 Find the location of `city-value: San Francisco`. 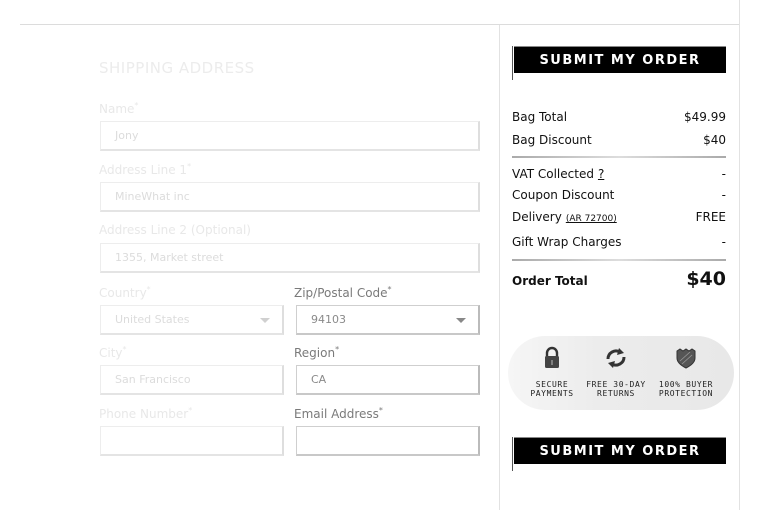

city-value: San Francisco is located at coordinates (153, 379).